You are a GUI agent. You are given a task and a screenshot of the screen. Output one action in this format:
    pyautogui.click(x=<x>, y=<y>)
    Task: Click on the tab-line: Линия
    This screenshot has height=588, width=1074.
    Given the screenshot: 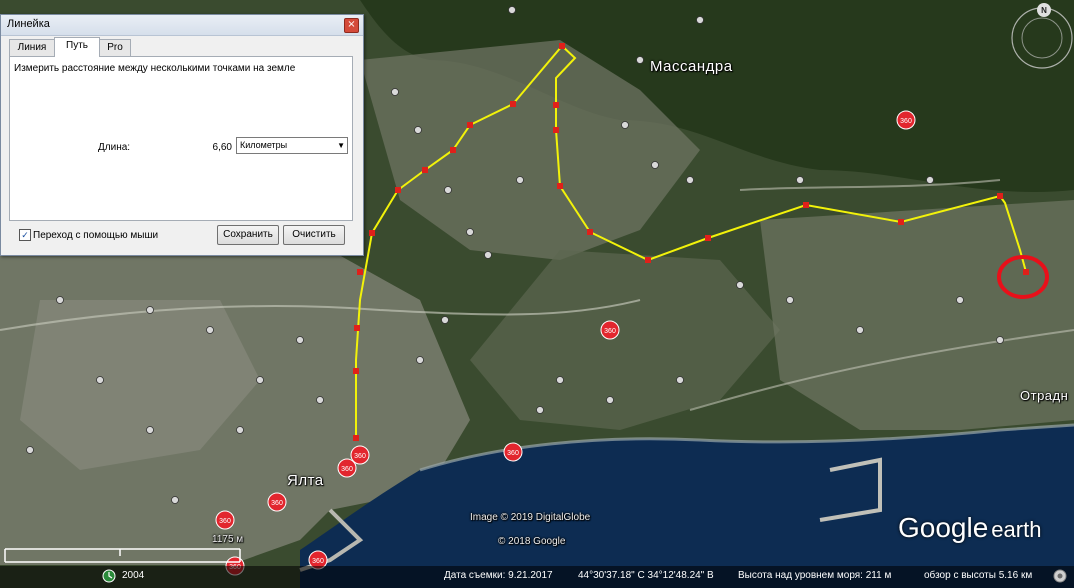 What is the action you would take?
    pyautogui.click(x=32, y=47)
    